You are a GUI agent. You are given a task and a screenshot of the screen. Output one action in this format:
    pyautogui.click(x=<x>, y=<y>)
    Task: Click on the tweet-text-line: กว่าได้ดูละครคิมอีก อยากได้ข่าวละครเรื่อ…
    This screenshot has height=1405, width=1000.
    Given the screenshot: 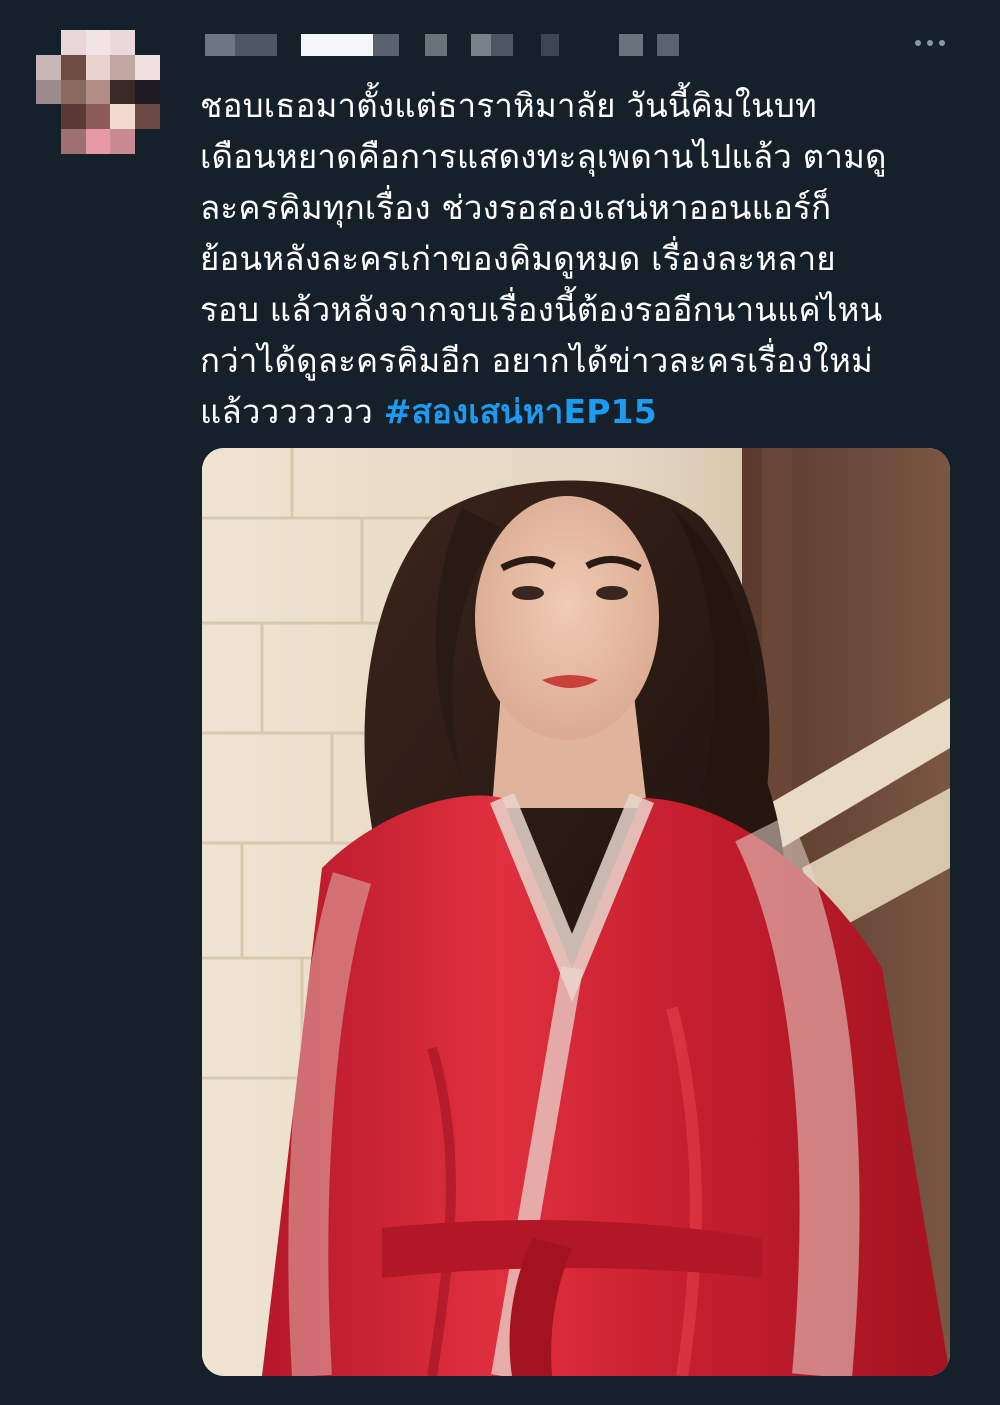 What is the action you would take?
    pyautogui.click(x=536, y=360)
    